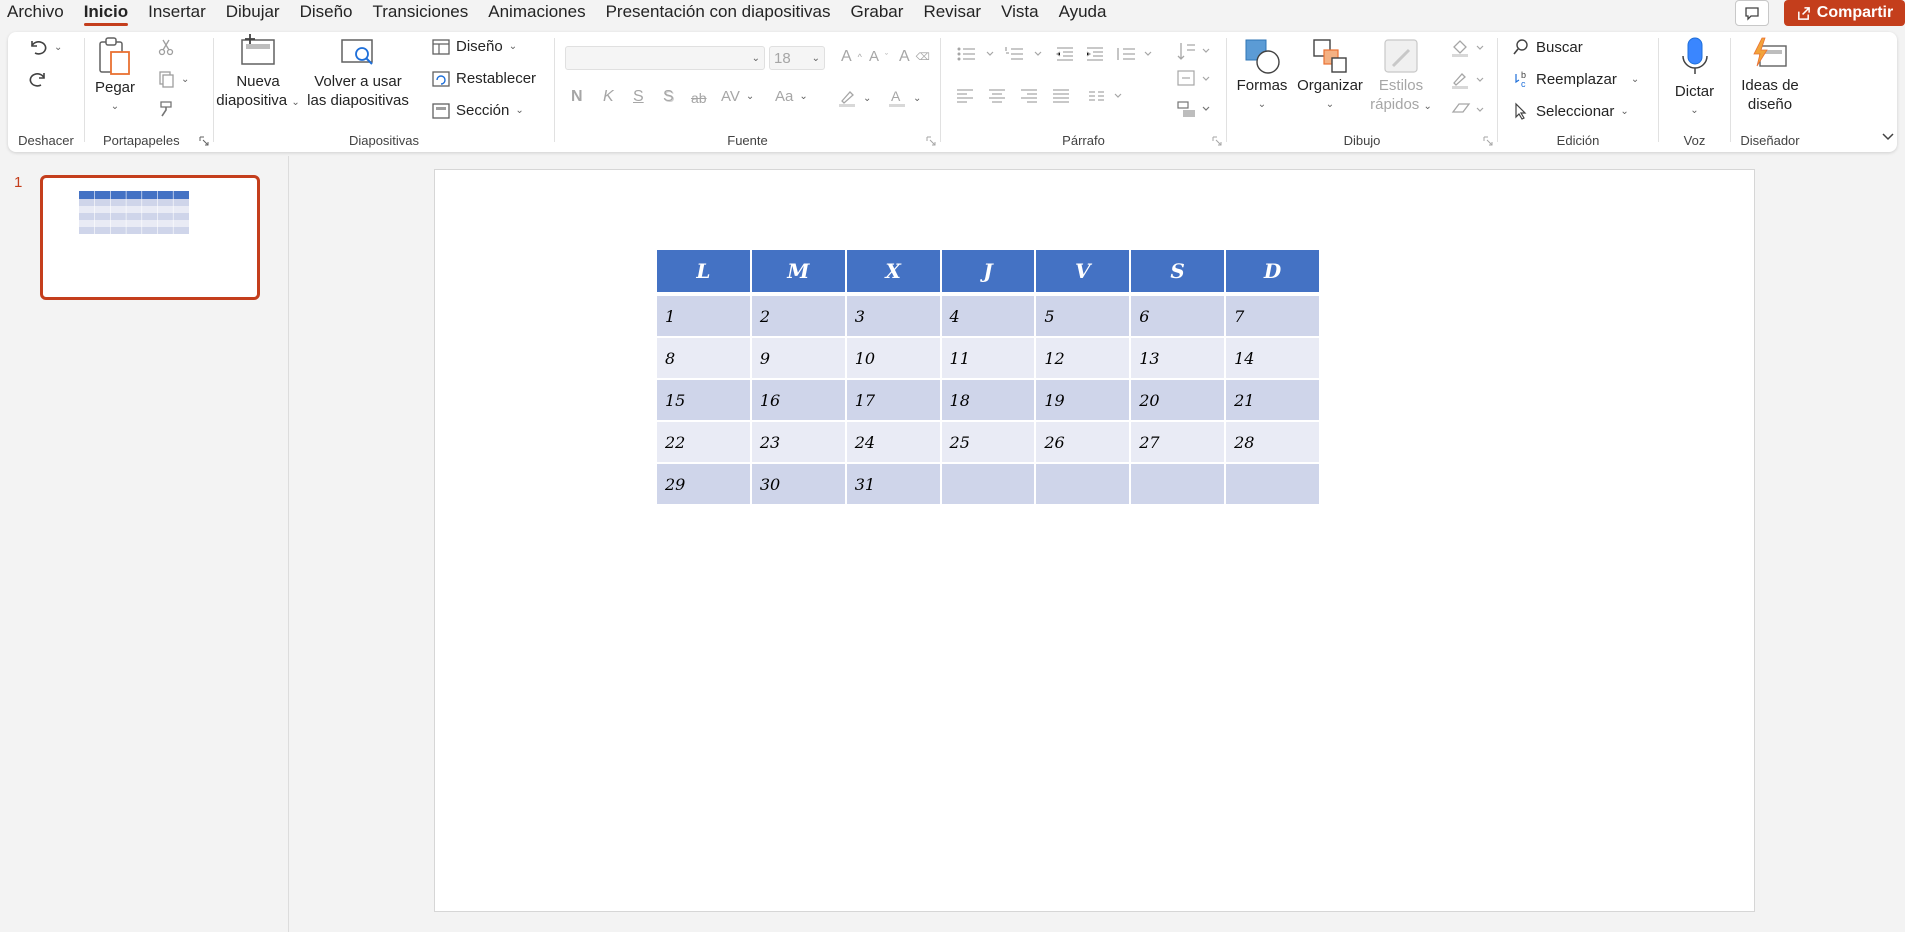  I want to click on shapes-button: Formas ⌄, so click(1262, 75).